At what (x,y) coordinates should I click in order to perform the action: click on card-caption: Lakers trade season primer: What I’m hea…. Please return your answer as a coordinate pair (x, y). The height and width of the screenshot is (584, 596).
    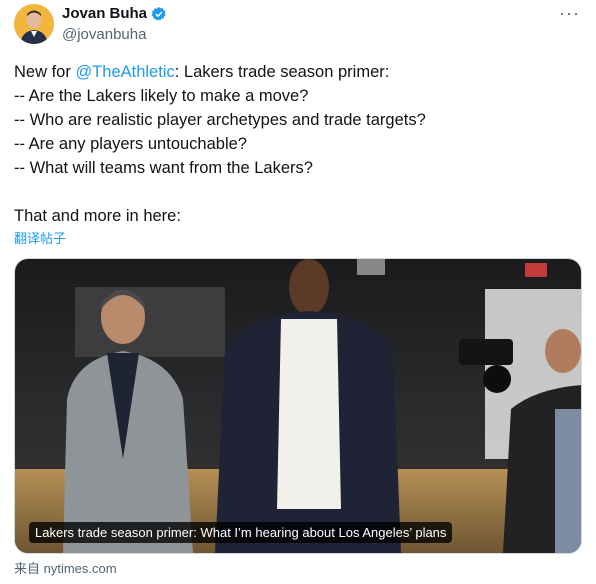
    Looking at the image, I should click on (241, 532).